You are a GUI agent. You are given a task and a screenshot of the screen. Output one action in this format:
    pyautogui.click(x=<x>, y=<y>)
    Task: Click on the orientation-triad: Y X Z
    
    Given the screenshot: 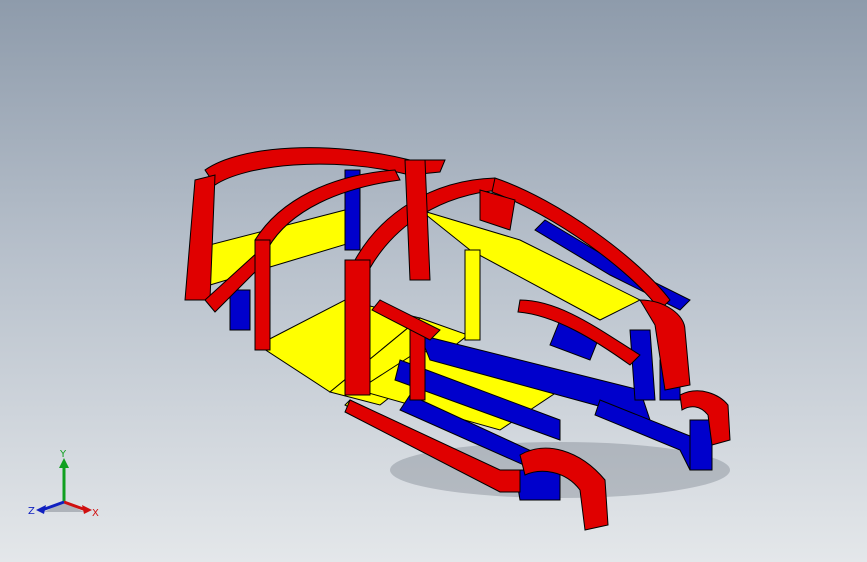 What is the action you would take?
    pyautogui.click(x=64, y=488)
    